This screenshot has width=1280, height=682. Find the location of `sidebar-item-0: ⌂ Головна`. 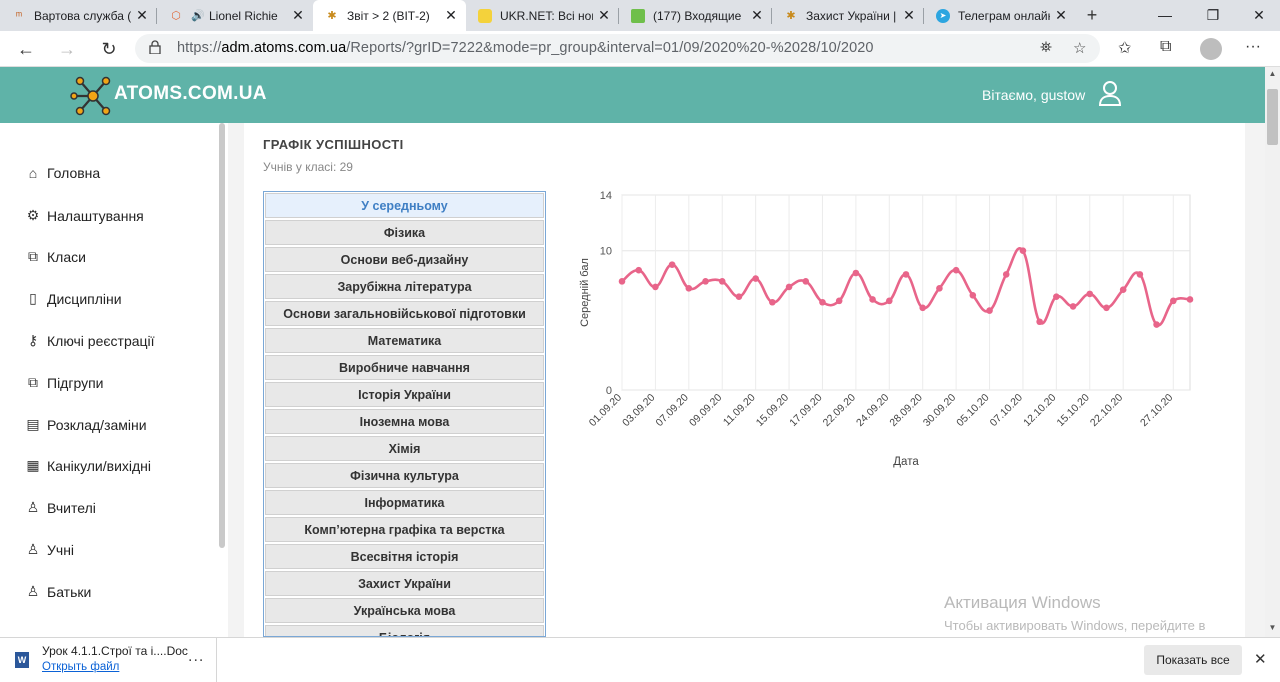

sidebar-item-0: ⌂ Головна is located at coordinates (62, 173).